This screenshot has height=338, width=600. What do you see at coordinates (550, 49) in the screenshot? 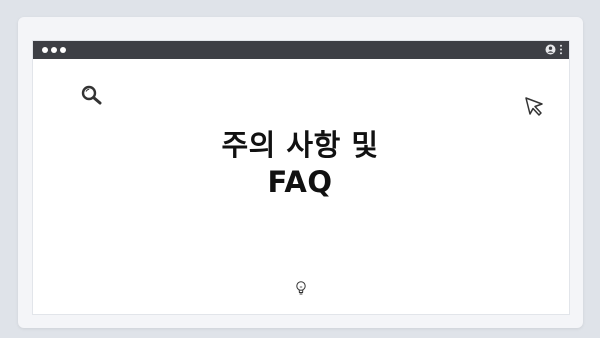
I see `user-icon` at bounding box center [550, 49].